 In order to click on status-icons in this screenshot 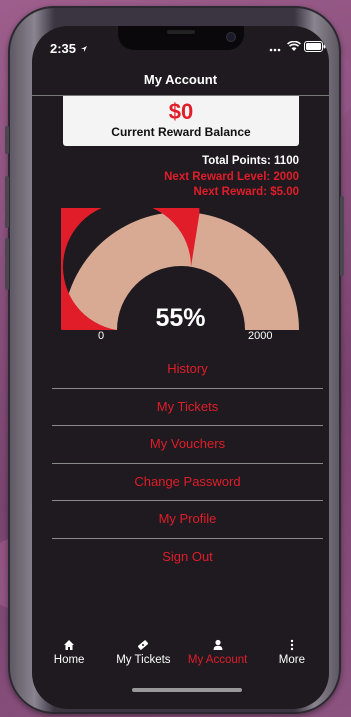, I will do `click(297, 47)`.